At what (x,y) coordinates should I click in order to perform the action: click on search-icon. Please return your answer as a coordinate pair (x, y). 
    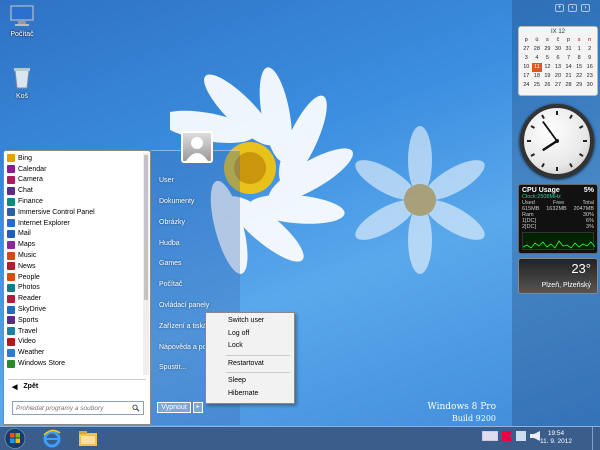
    Looking at the image, I should click on (136, 408).